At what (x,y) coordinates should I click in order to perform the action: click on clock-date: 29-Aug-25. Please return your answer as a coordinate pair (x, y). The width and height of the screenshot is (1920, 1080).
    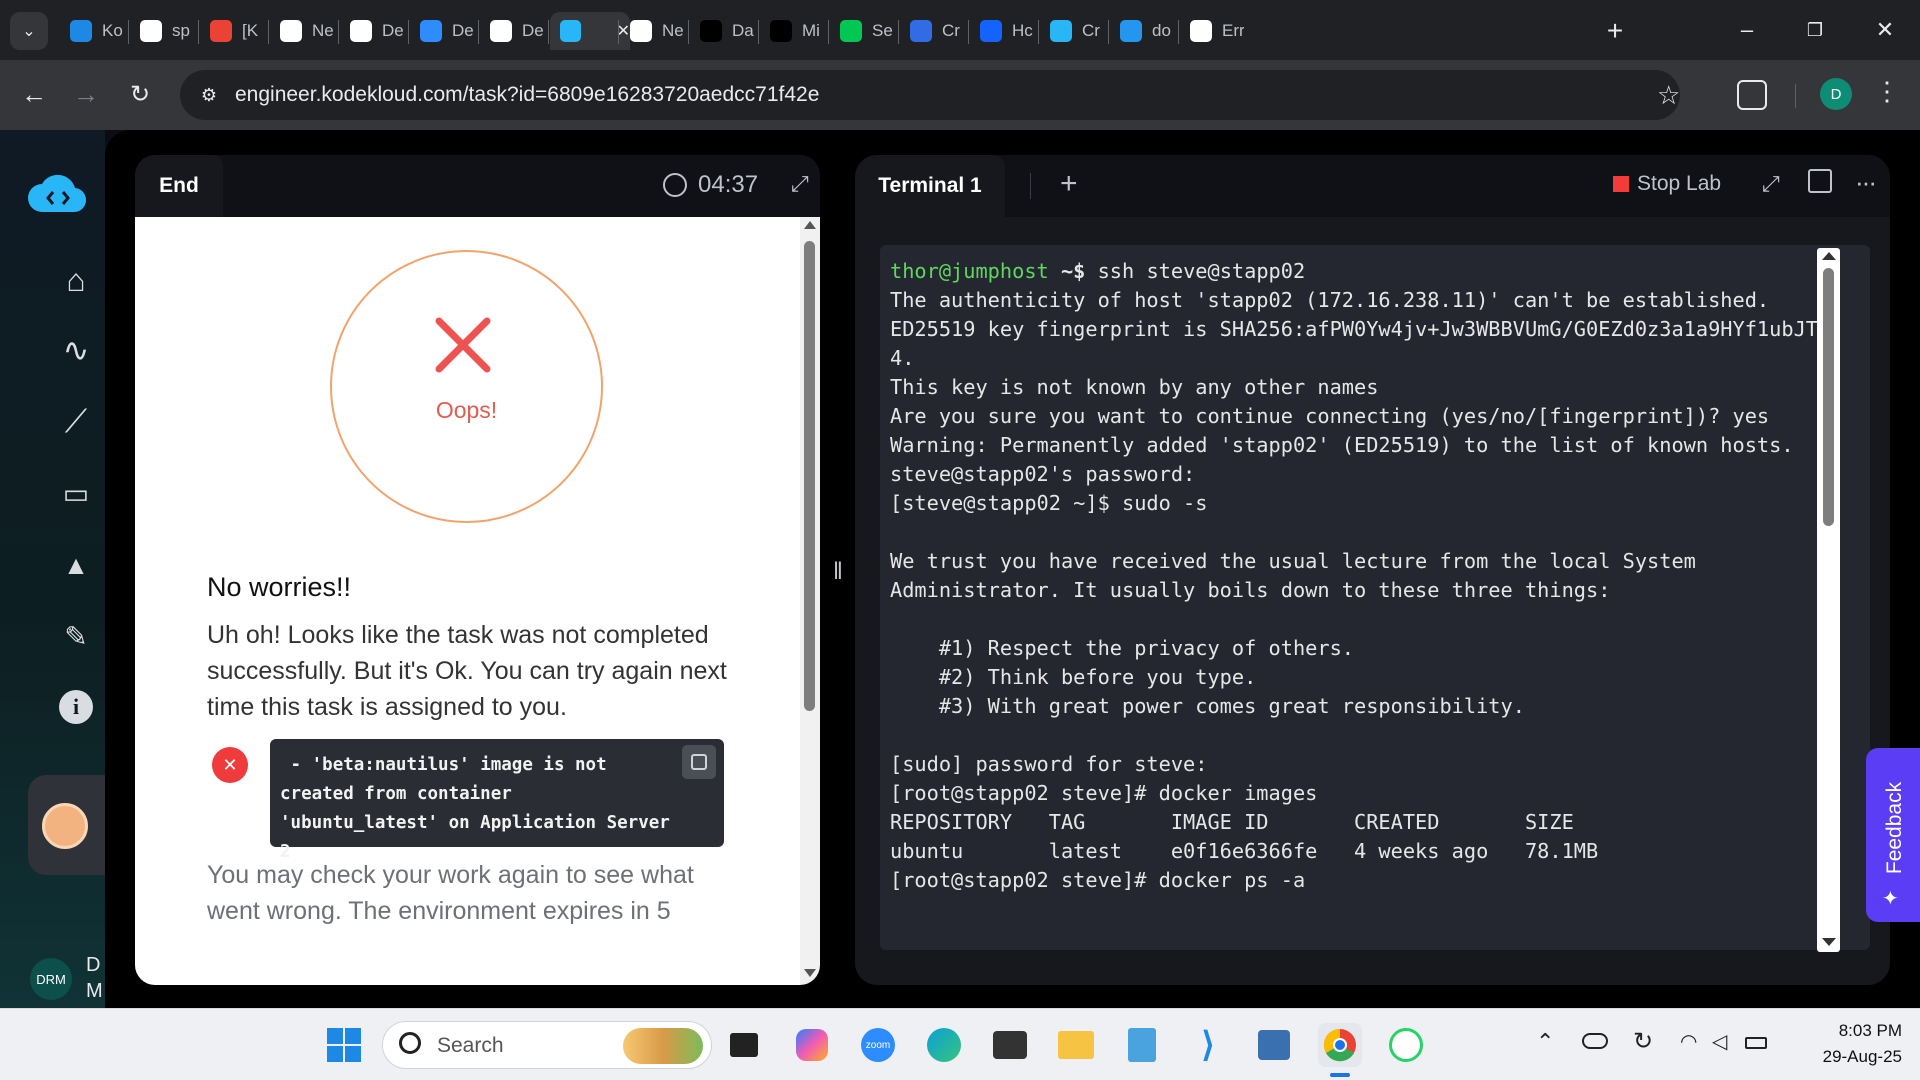
    Looking at the image, I should click on (1852, 1057).